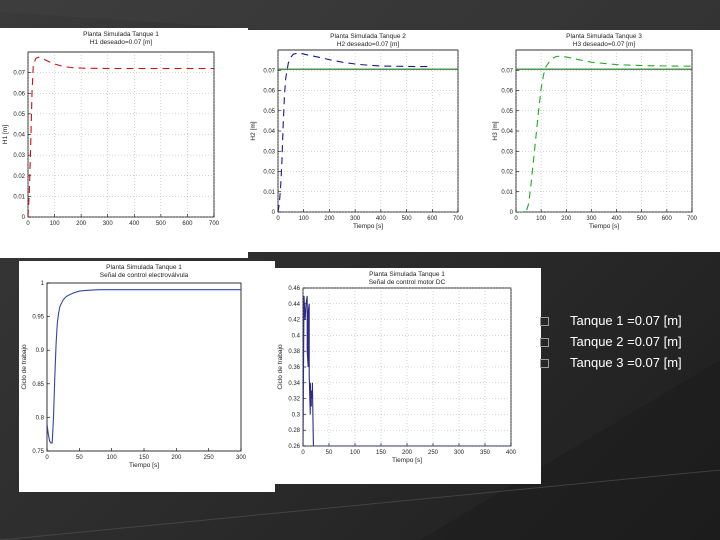 The width and height of the screenshot is (720, 540). I want to click on y-tick-label: 0.06, so click(19, 94).